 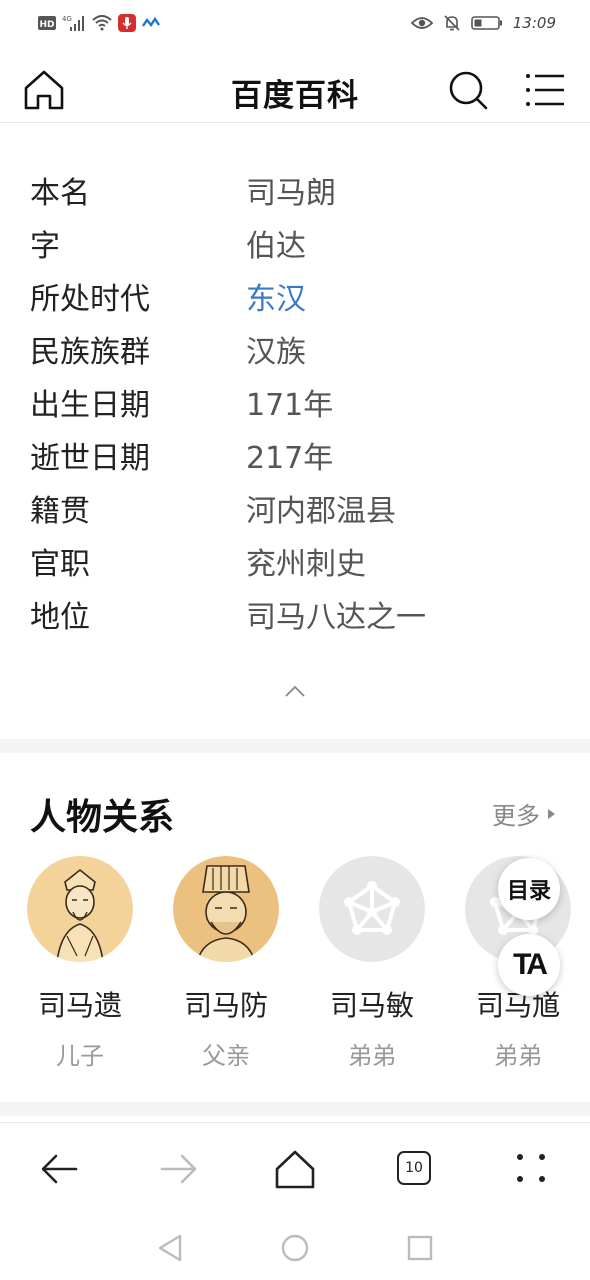 What do you see at coordinates (80, 1056) in the screenshot?
I see `person-relation: 儿子` at bounding box center [80, 1056].